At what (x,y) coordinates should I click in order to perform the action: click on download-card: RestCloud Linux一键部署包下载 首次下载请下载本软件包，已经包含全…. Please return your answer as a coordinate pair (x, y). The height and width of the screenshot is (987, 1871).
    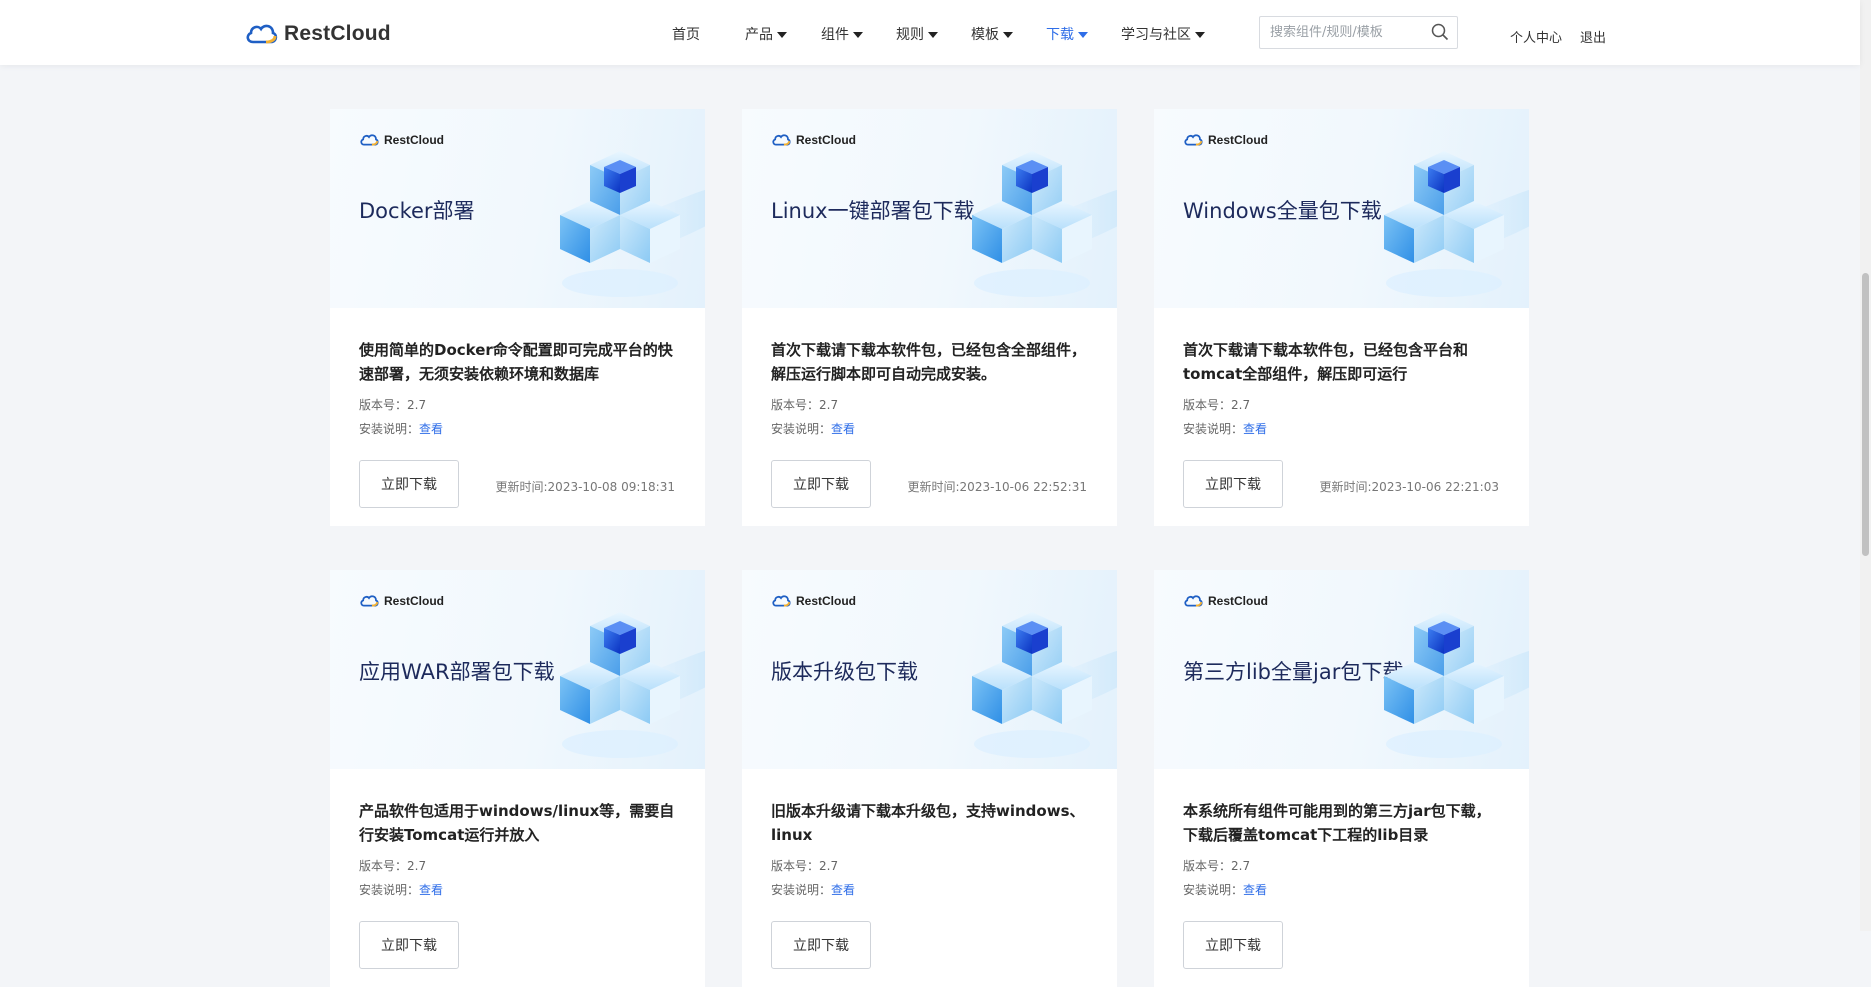
    Looking at the image, I should click on (929, 317).